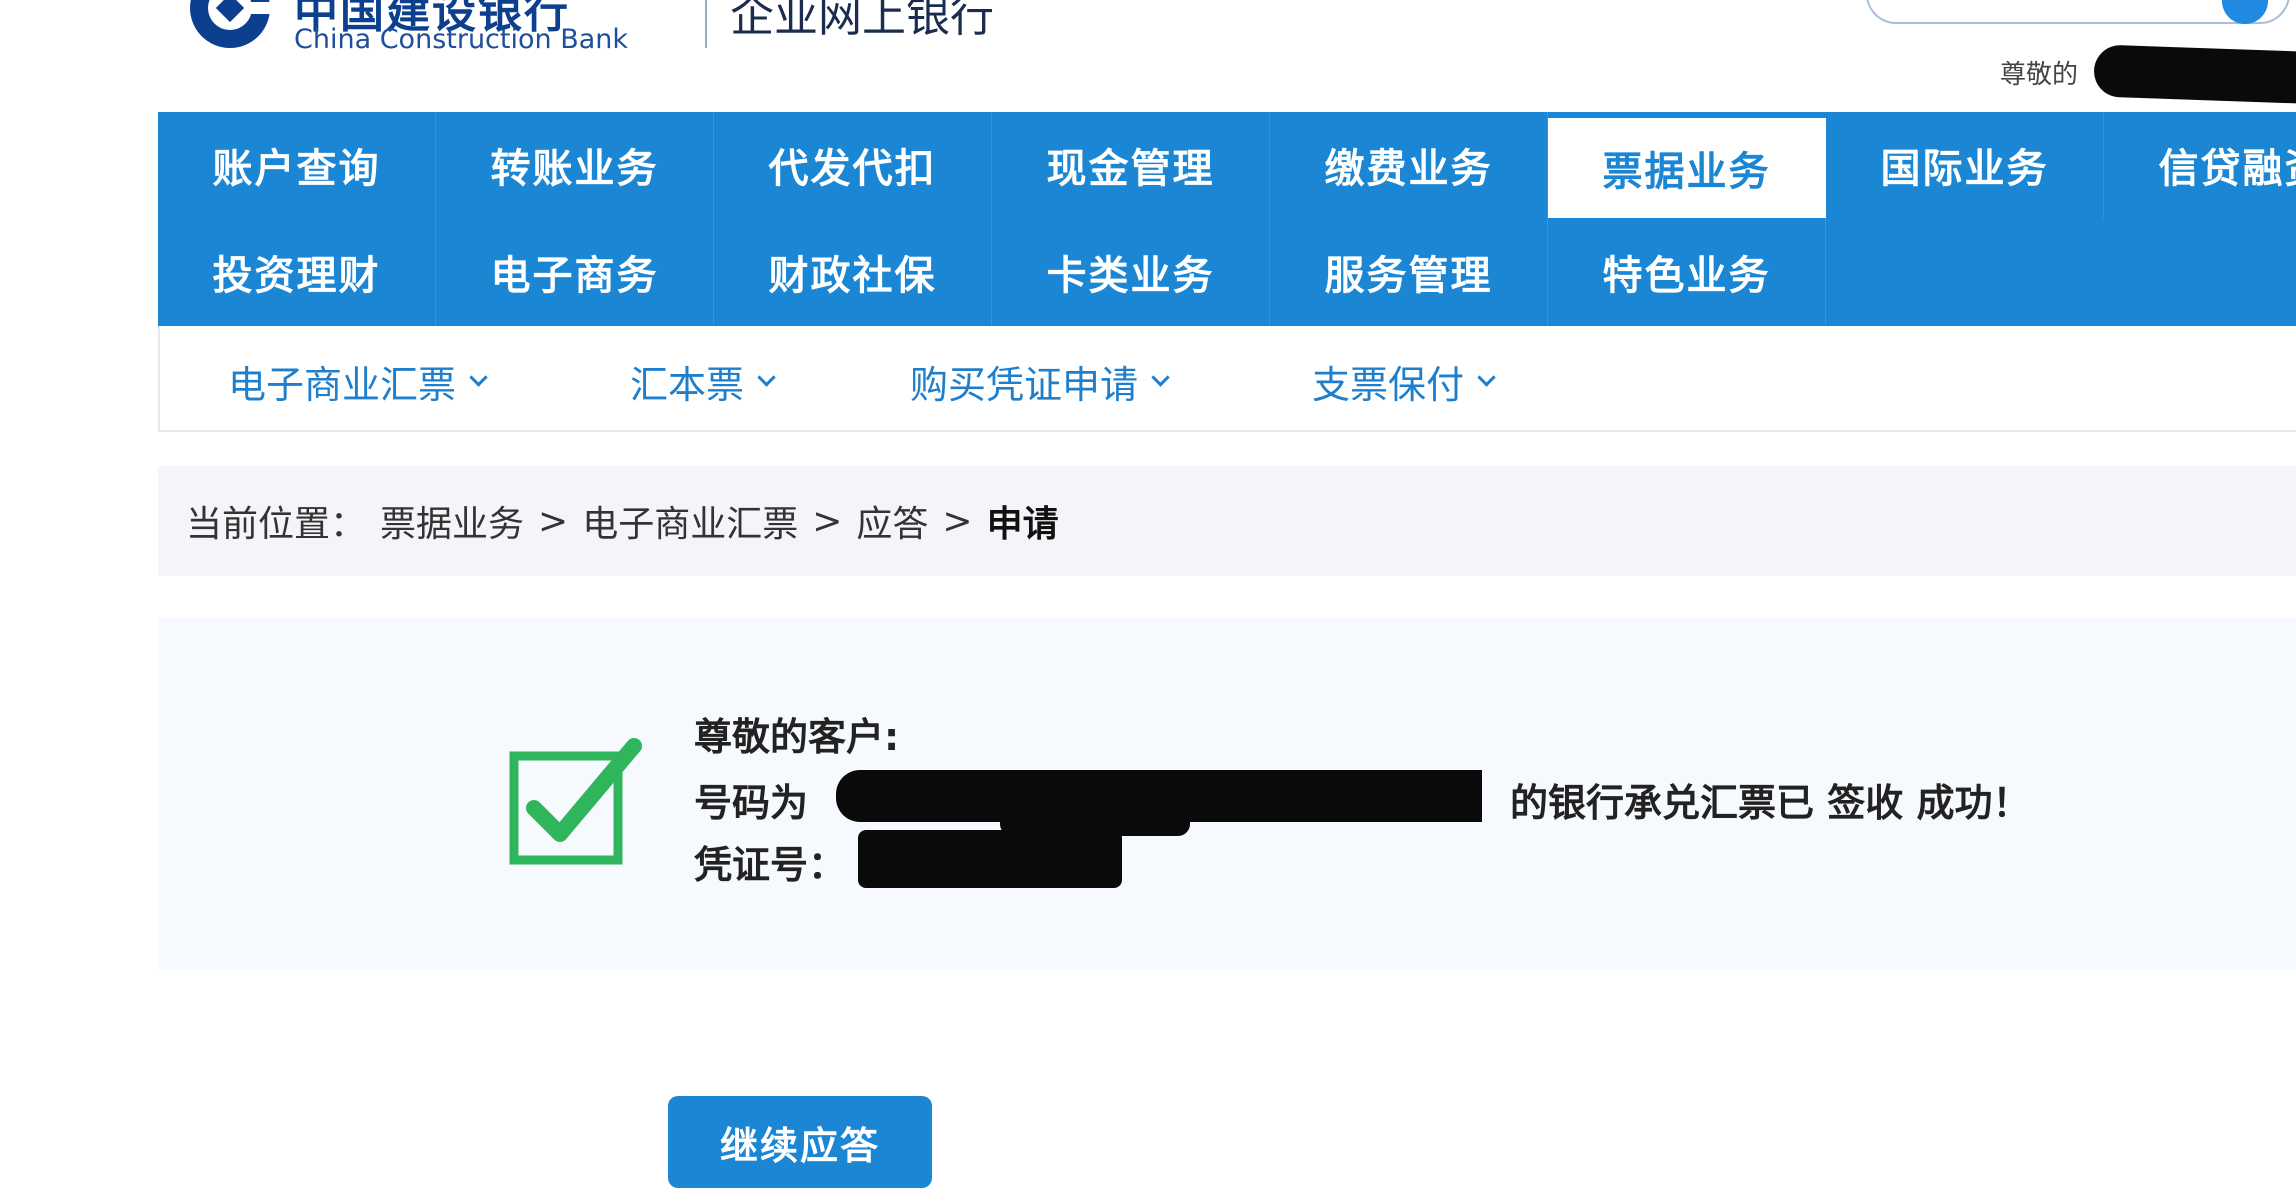 Image resolution: width=2296 pixels, height=1200 pixels. What do you see at coordinates (751, 803) in the screenshot?
I see `result-number-label: 号码为` at bounding box center [751, 803].